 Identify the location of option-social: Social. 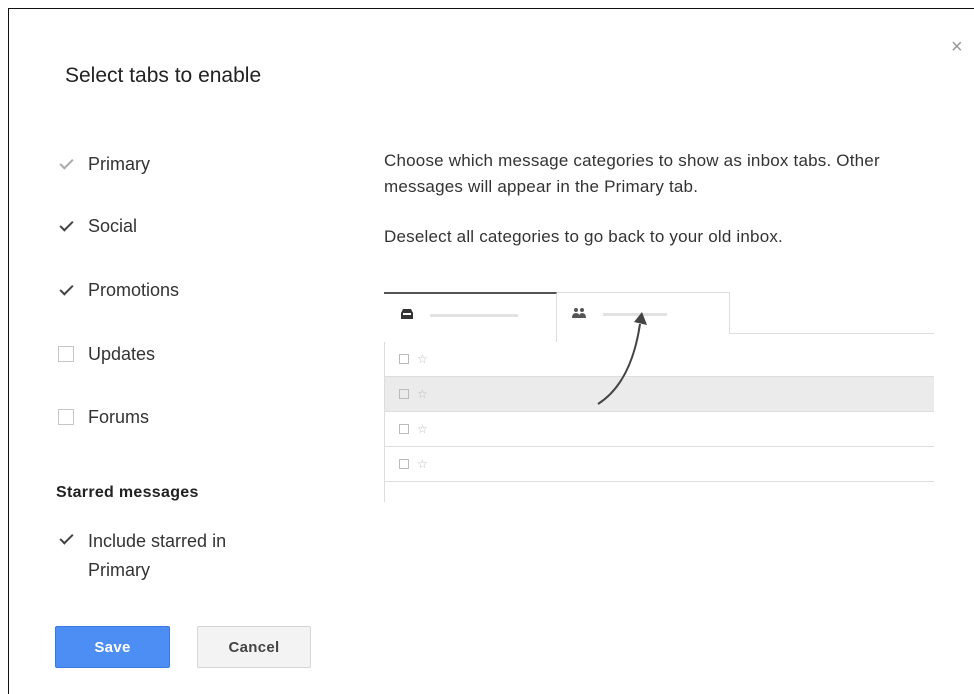
(97, 226).